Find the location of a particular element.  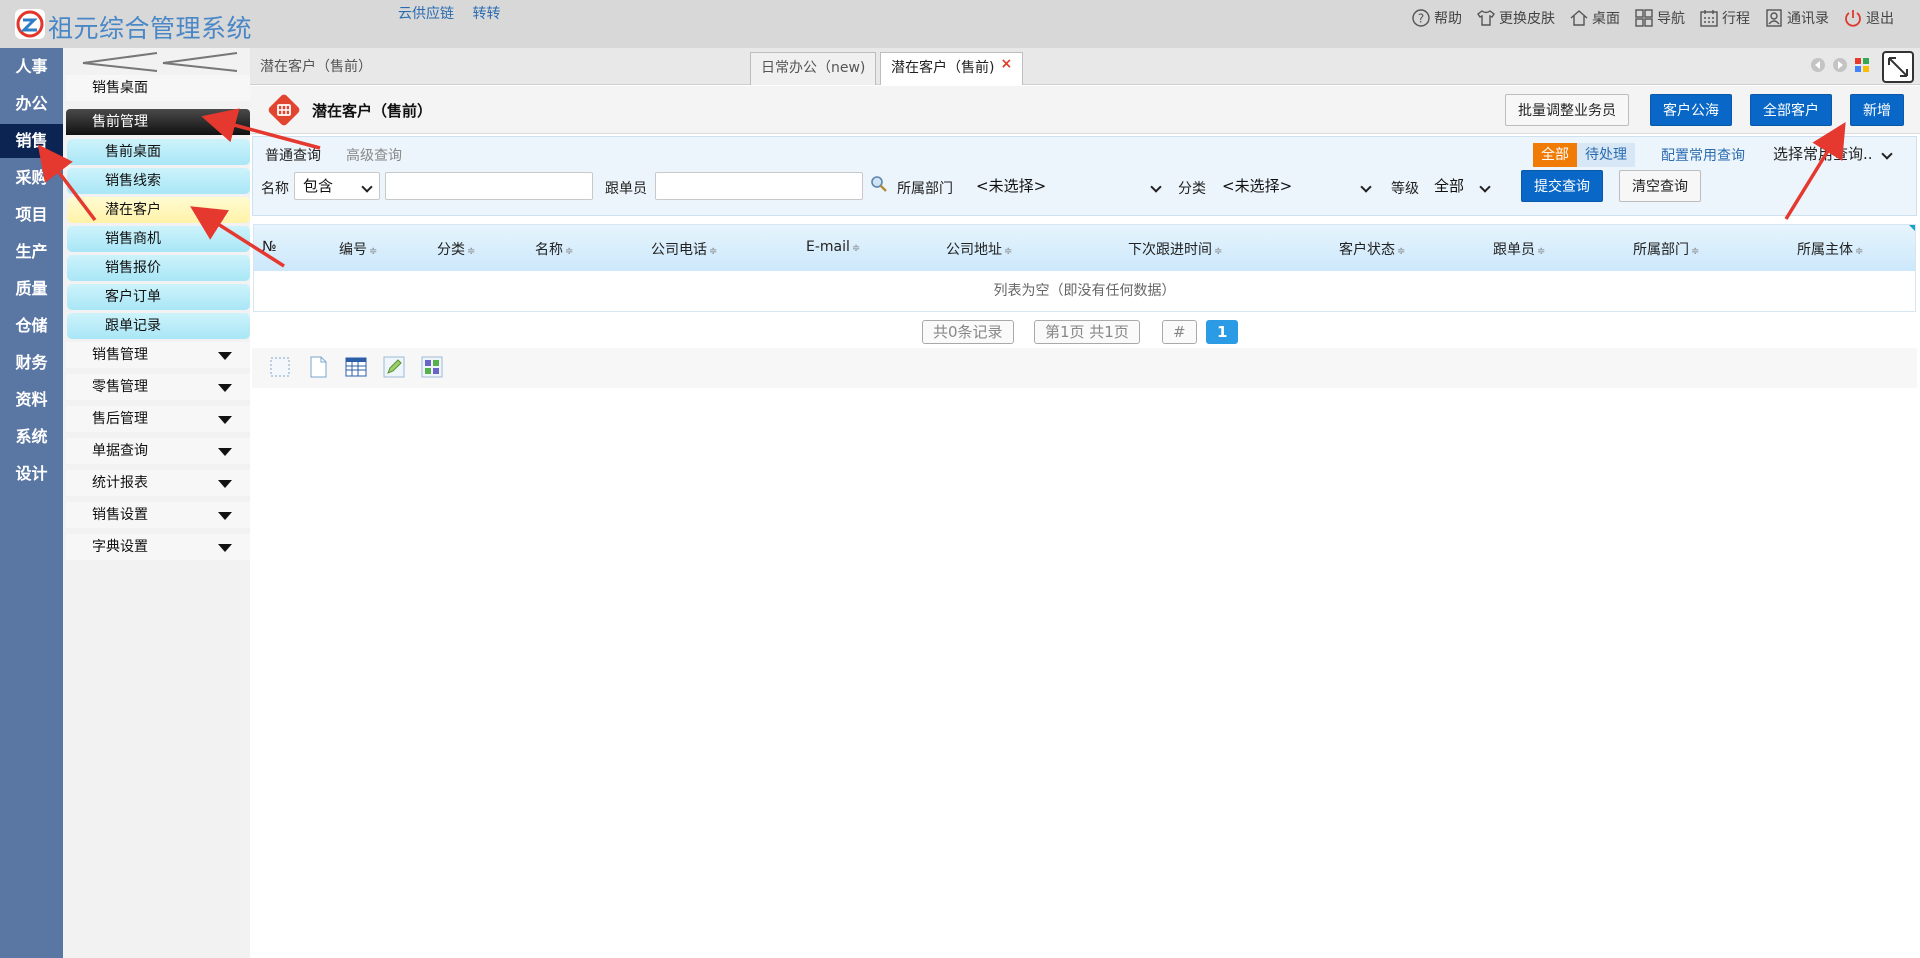

module-sales: 销售 is located at coordinates (31, 141).